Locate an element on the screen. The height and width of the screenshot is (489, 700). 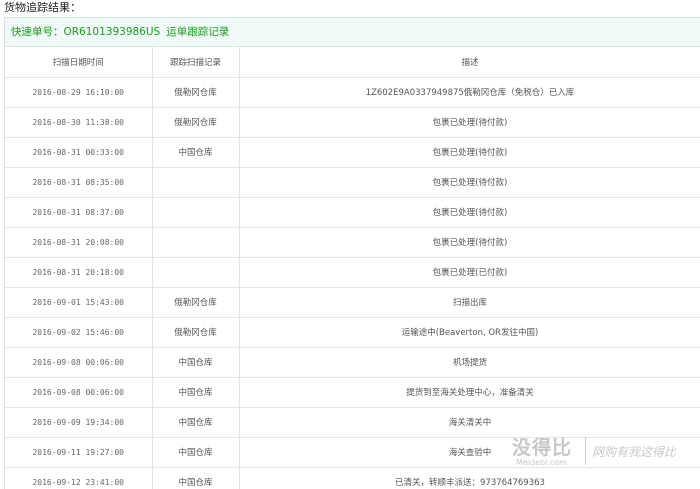
cell-description: 提货到至海关处理中心，准备清关 is located at coordinates (469, 392).